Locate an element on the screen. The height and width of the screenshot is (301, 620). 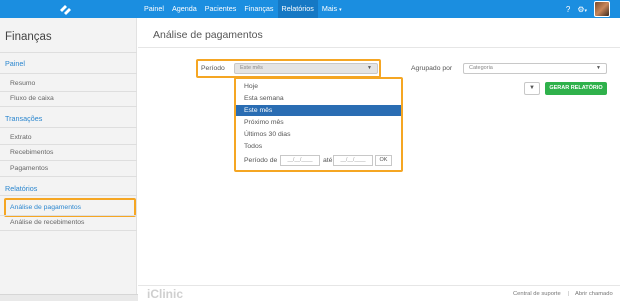
periodo-de-label: Período de is located at coordinates (261, 160).